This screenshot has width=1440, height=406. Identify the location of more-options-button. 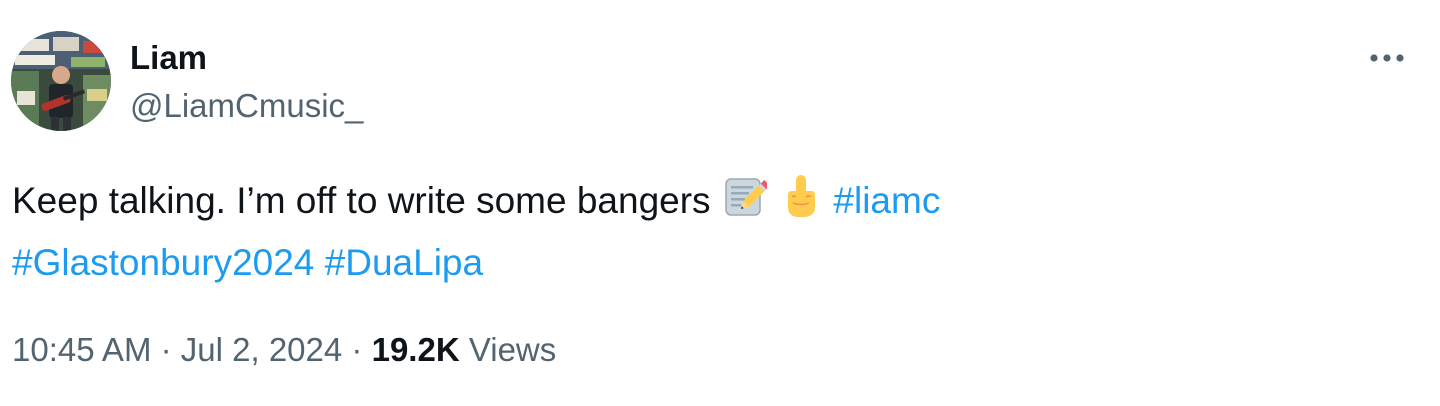
(1387, 58).